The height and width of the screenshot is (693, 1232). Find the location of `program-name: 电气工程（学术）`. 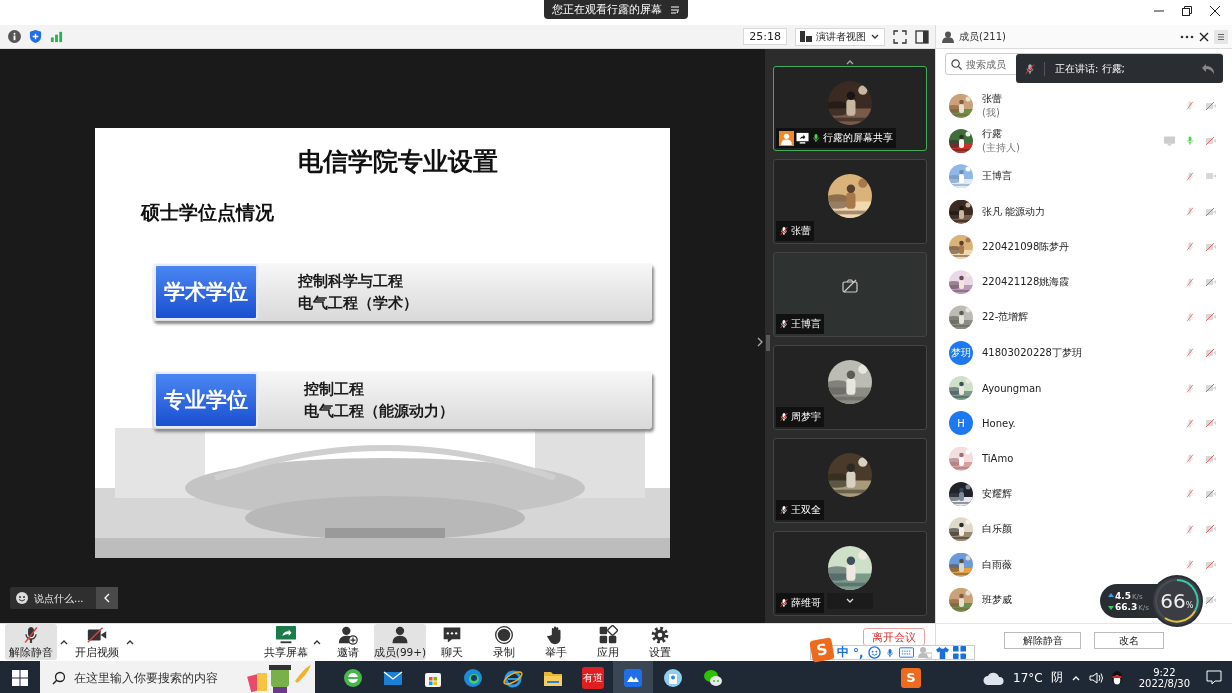

program-name: 电气工程（学术） is located at coordinates (358, 303).